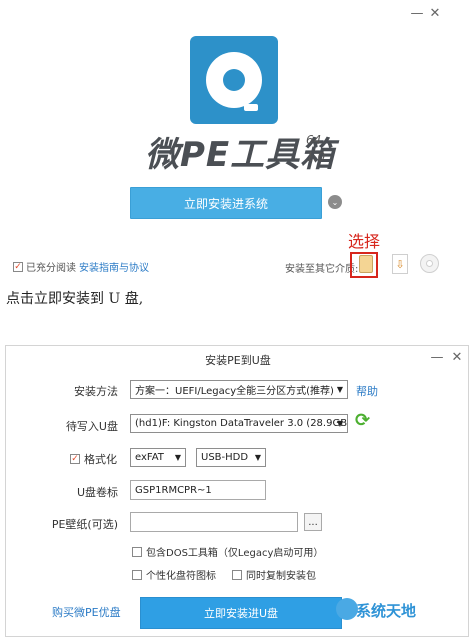  I want to click on version-arch: 64, so click(314, 140).